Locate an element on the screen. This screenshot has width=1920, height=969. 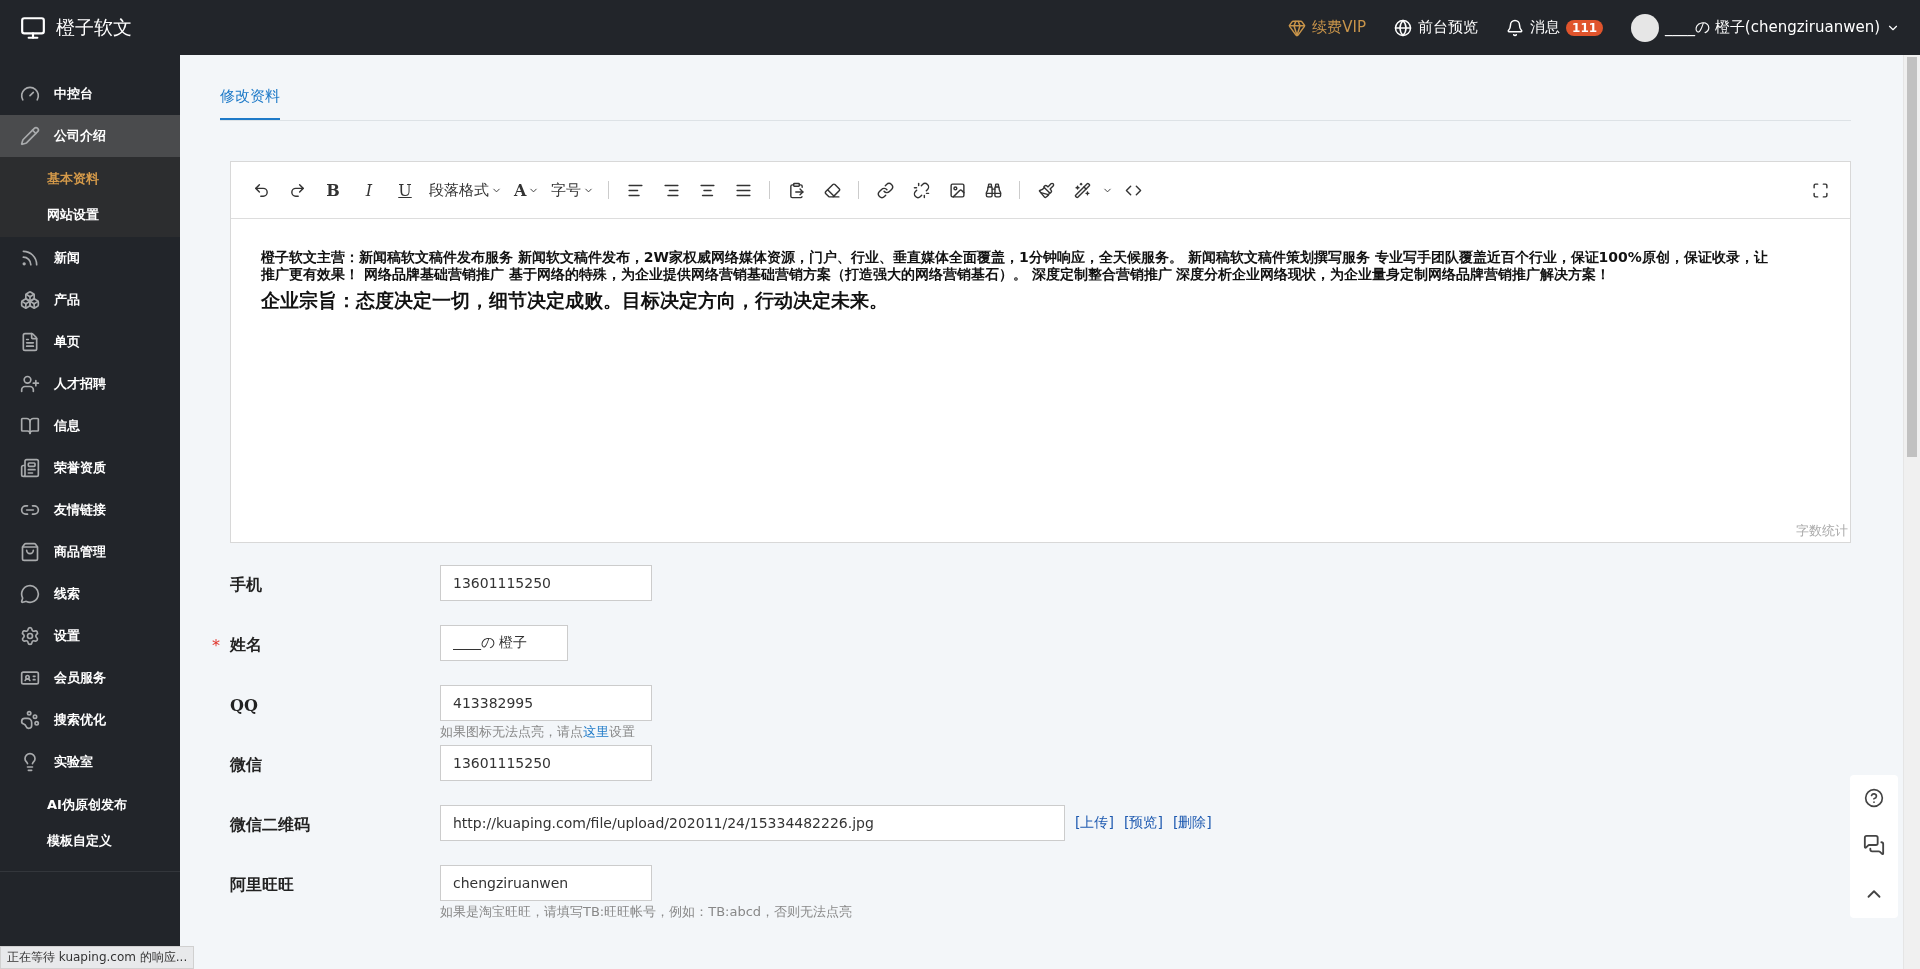
input-field: 413382995 is located at coordinates (546, 703).